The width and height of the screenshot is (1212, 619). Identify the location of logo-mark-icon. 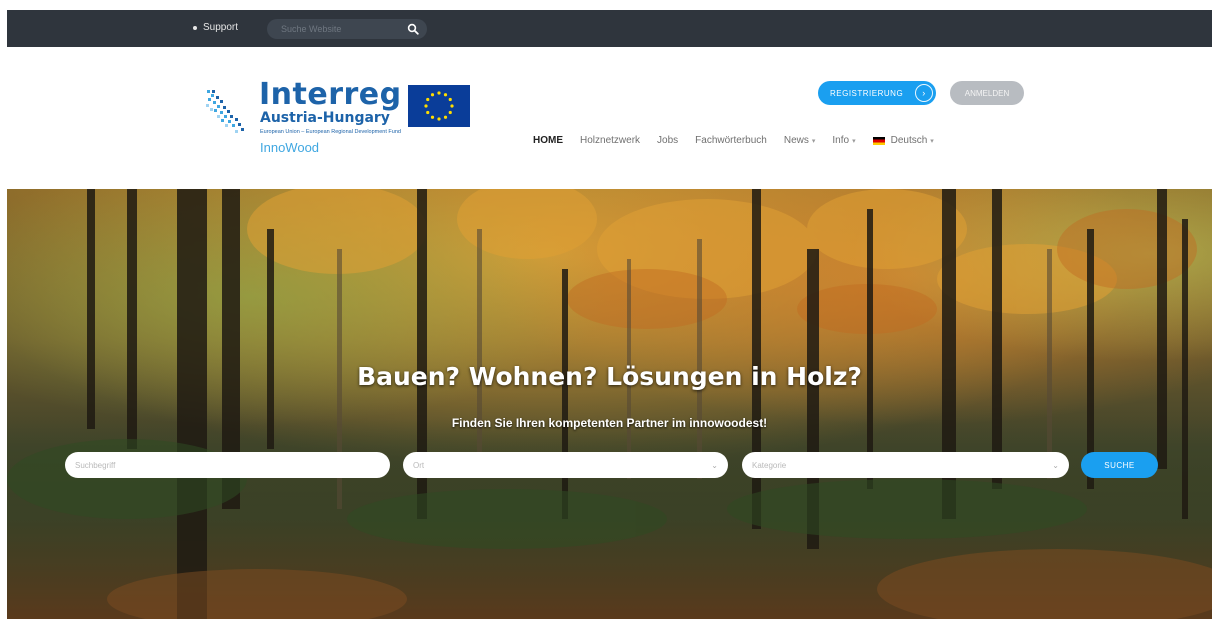
(225, 111).